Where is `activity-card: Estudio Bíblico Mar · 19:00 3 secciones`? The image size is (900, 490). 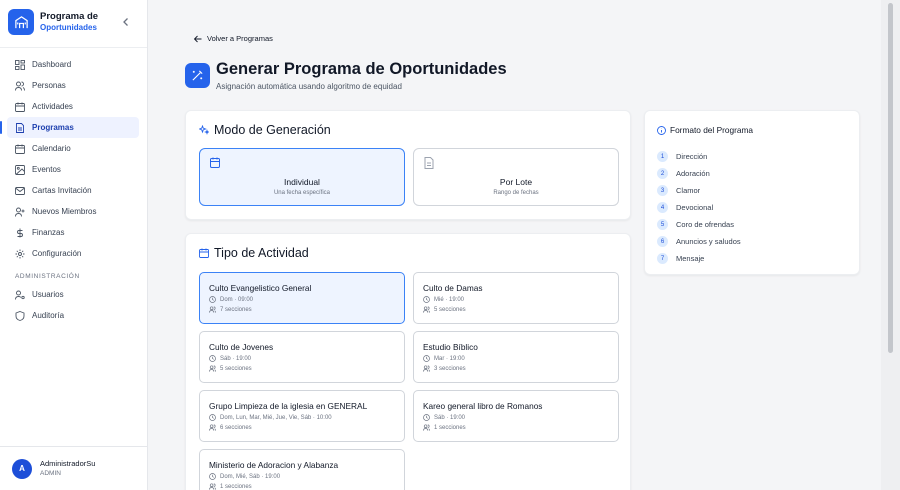
activity-card: Estudio Bíblico Mar · 19:00 3 secciones is located at coordinates (516, 357).